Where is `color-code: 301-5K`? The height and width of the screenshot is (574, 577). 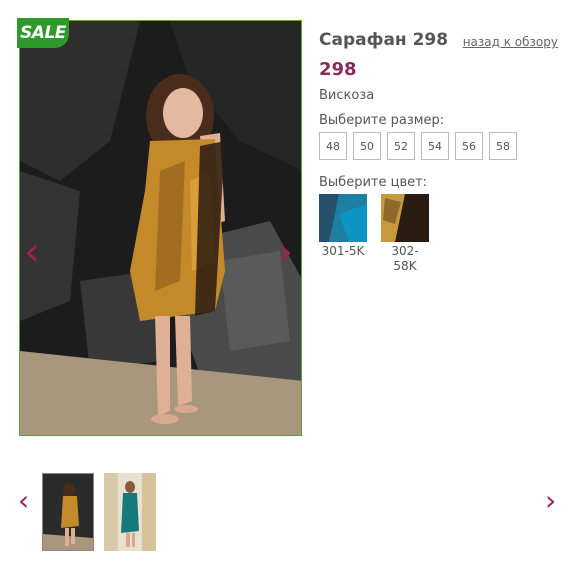
color-code: 301-5K is located at coordinates (343, 251).